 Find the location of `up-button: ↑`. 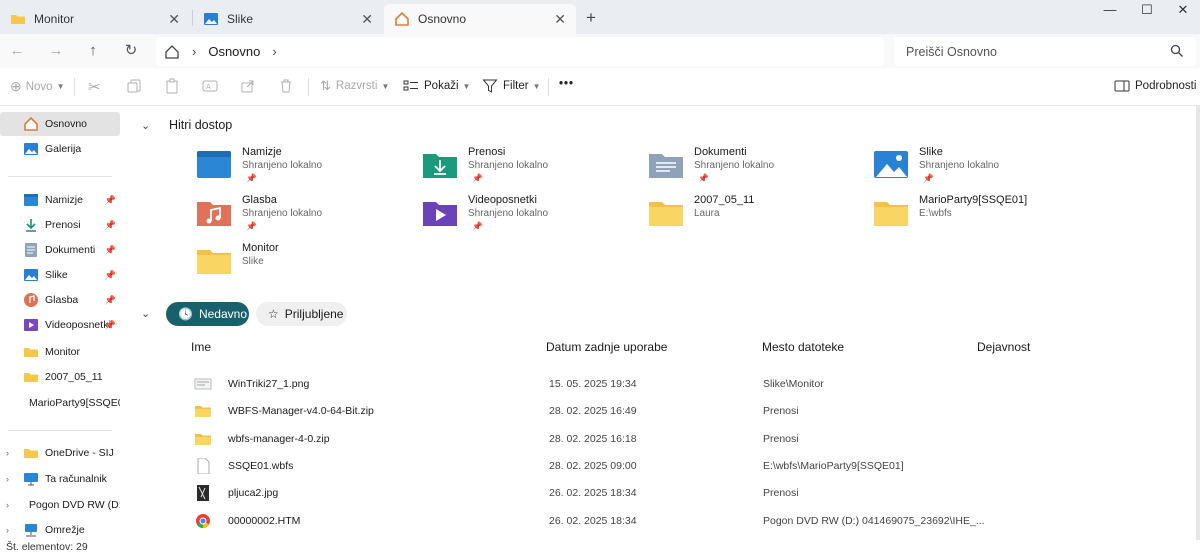

up-button: ↑ is located at coordinates (93, 51).